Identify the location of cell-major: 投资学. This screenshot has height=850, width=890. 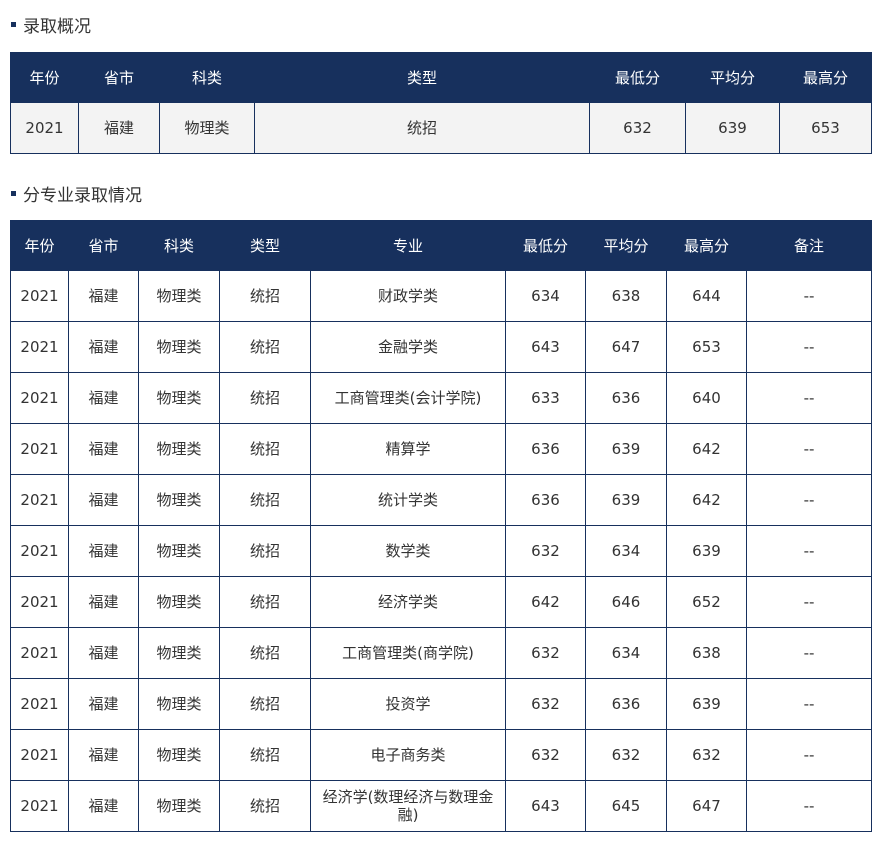
(408, 704).